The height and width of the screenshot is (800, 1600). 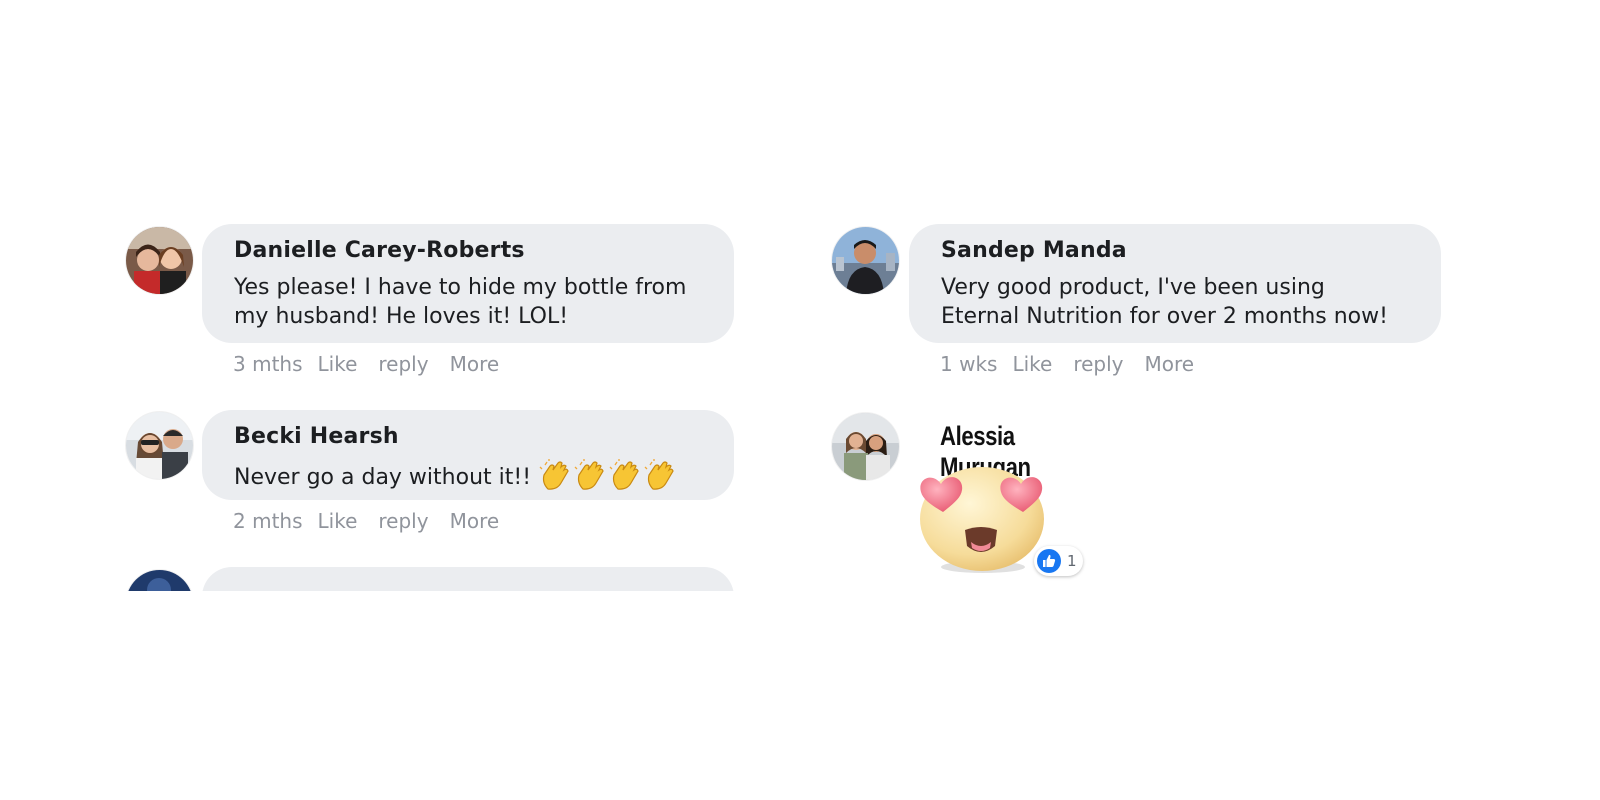 I want to click on comment-text-line: my husband! He loves it! LOL!, so click(x=401, y=316).